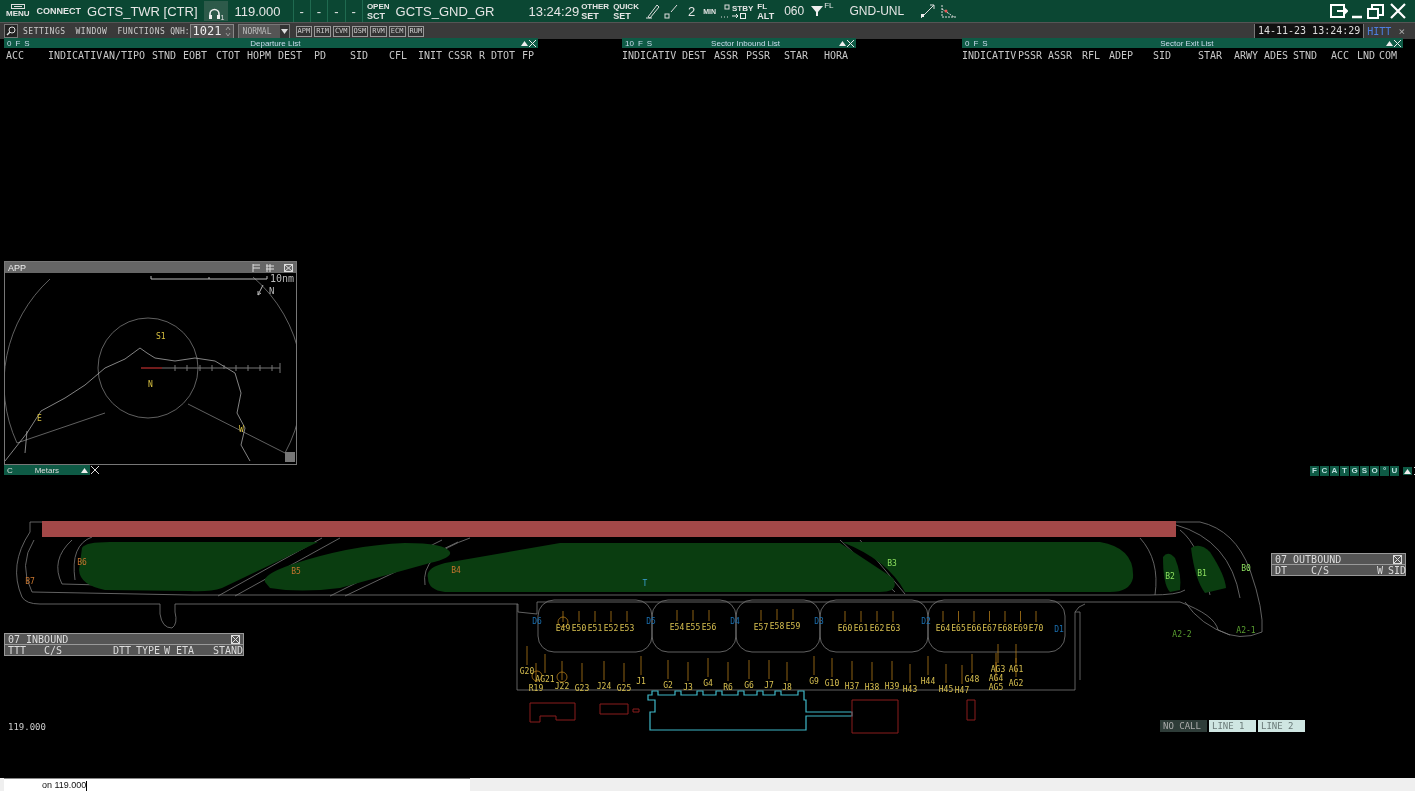  What do you see at coordinates (506, 55) in the screenshot?
I see `column-header: DTOT` at bounding box center [506, 55].